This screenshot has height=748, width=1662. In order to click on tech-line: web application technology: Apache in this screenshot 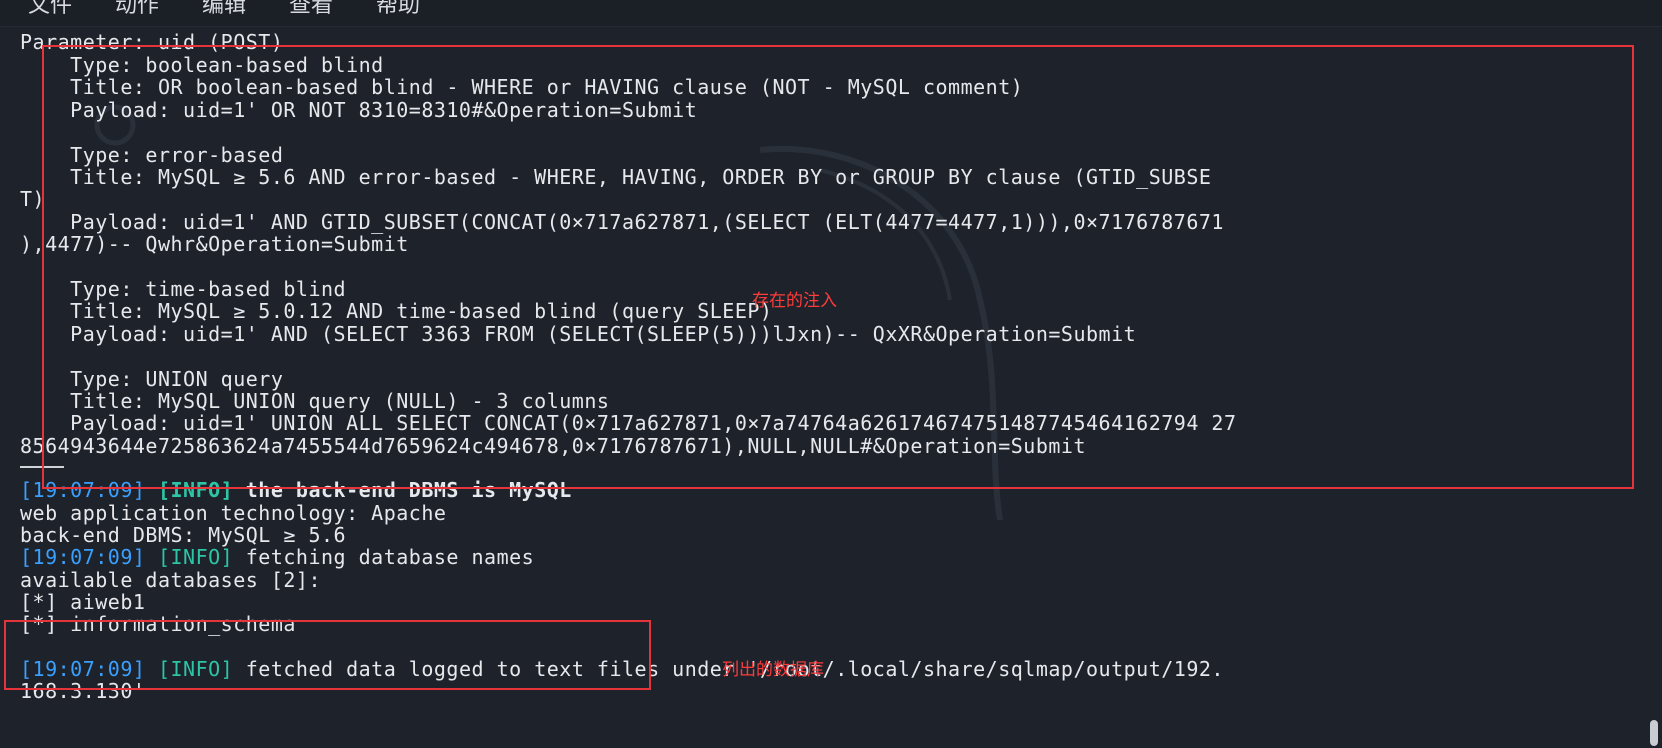, I will do `click(233, 513)`.